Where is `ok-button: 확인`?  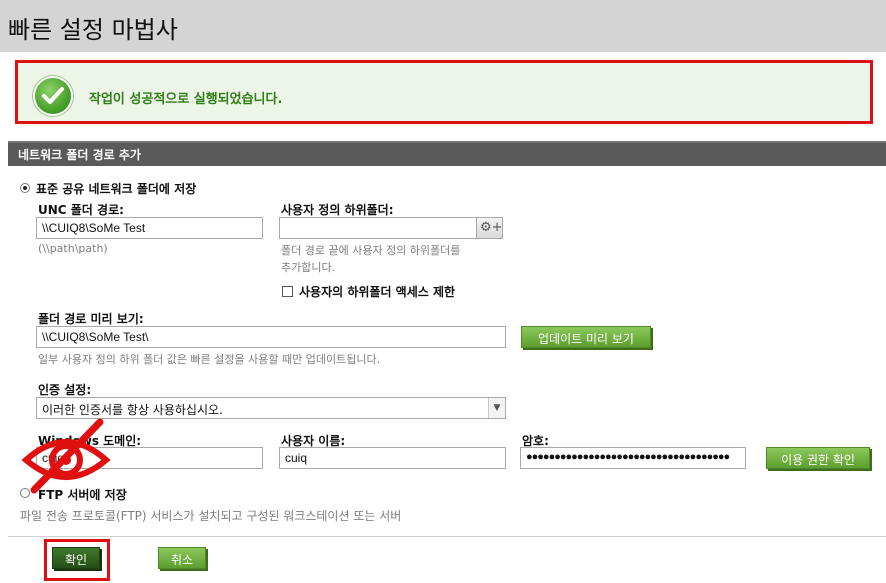
ok-button: 확인 is located at coordinates (76, 558).